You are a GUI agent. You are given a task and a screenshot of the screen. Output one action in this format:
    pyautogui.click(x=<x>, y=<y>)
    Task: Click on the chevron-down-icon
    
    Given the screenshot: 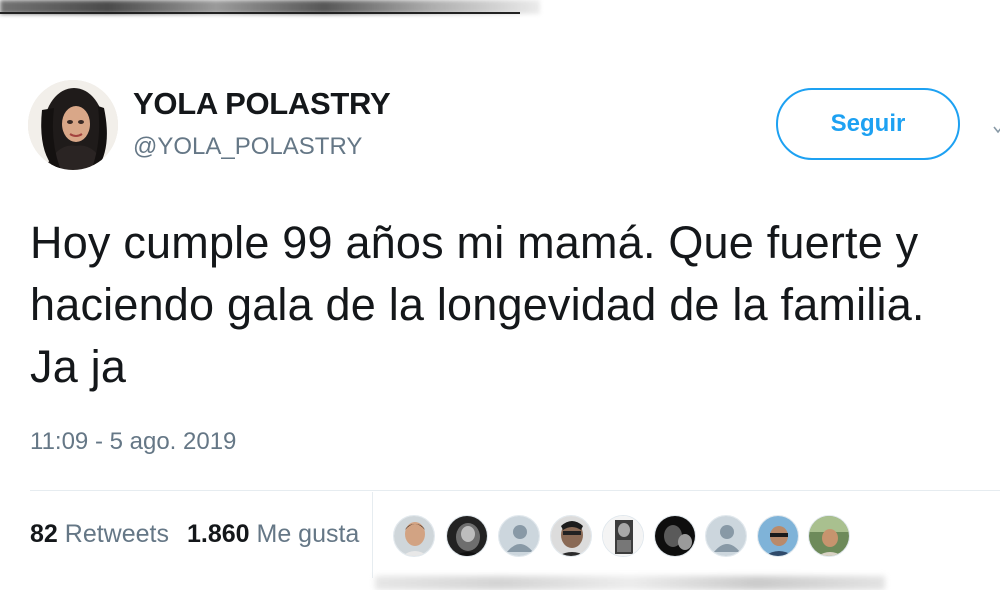 What is the action you would take?
    pyautogui.click(x=996, y=128)
    